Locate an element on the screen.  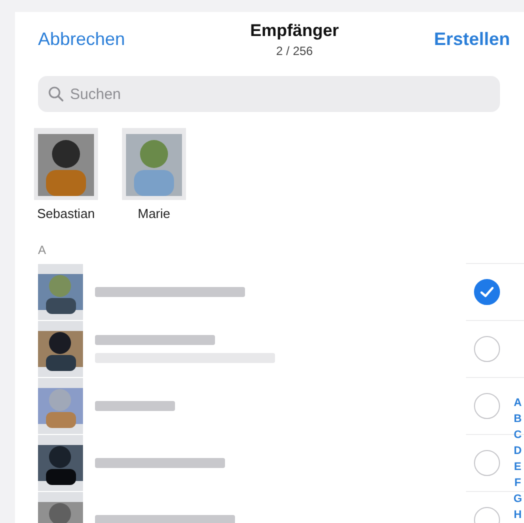
index-letter: D is located at coordinates (518, 451).